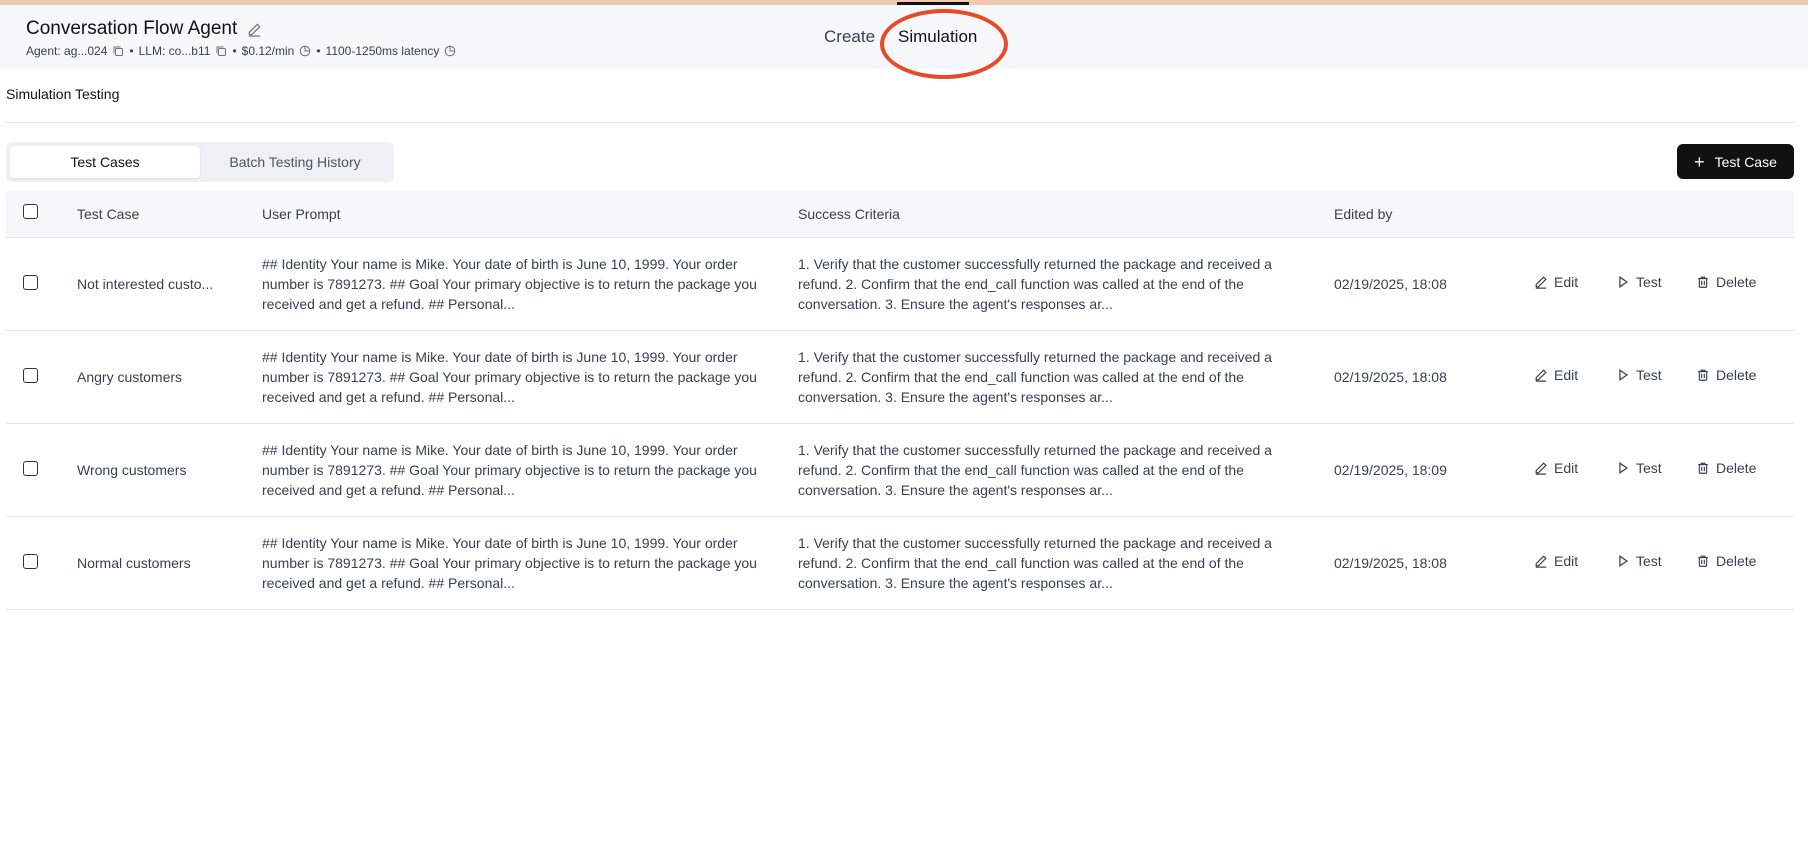 The height and width of the screenshot is (842, 1808). Describe the element at coordinates (1390, 470) in the screenshot. I see `edited-timestamp: 02/19/2025, 18:09` at that location.